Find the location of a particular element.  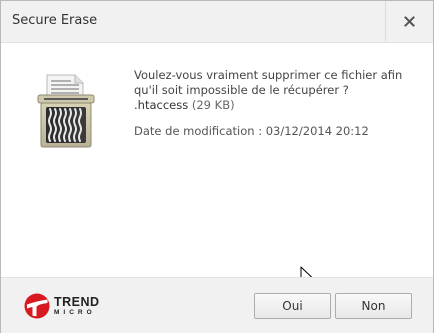

trend-micro-logo: TREND MICRO is located at coordinates (61, 306).